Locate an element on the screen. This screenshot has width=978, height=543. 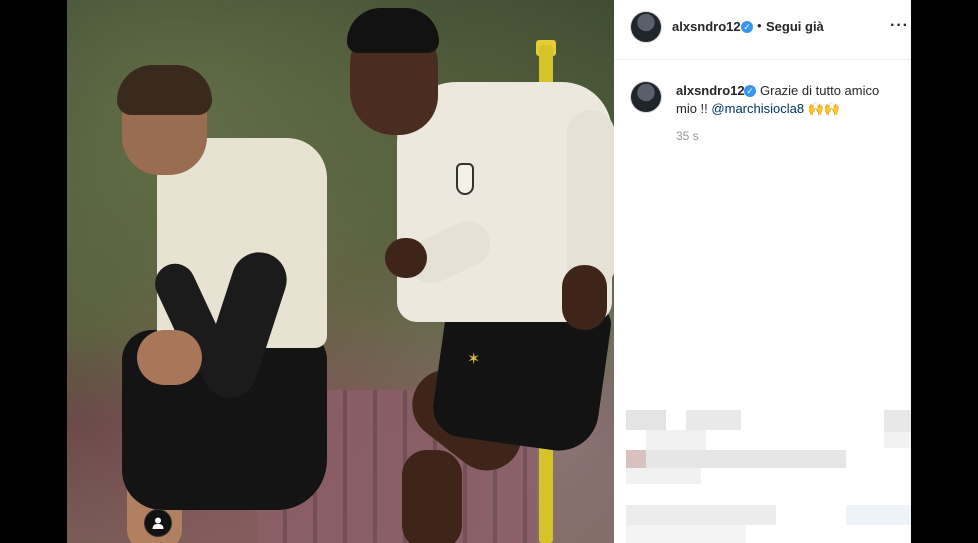
starball-logo-icon: ✶ is located at coordinates (474, 359).